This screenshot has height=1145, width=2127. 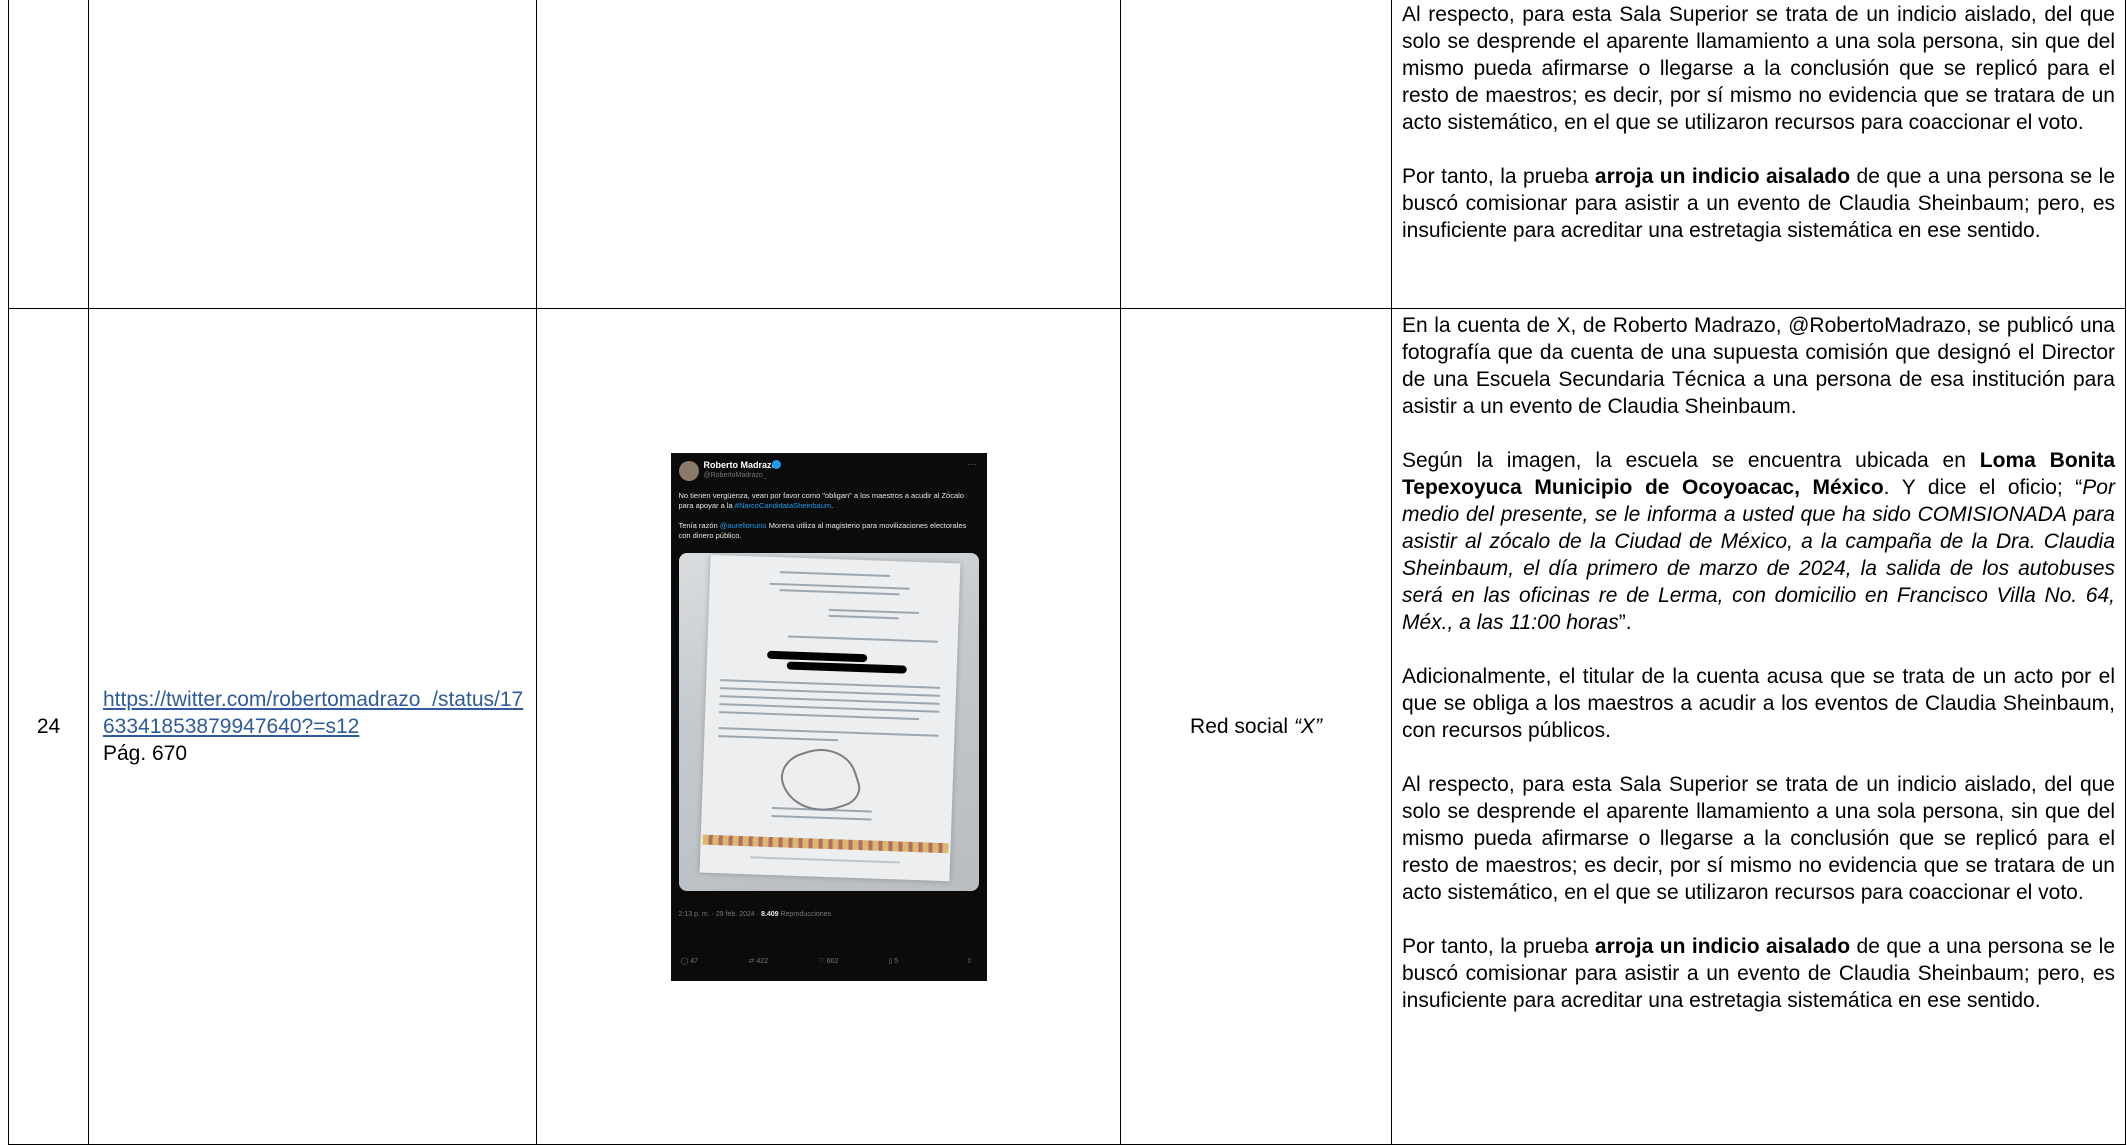 I want to click on more-options-icon: ···, so click(x=972, y=464).